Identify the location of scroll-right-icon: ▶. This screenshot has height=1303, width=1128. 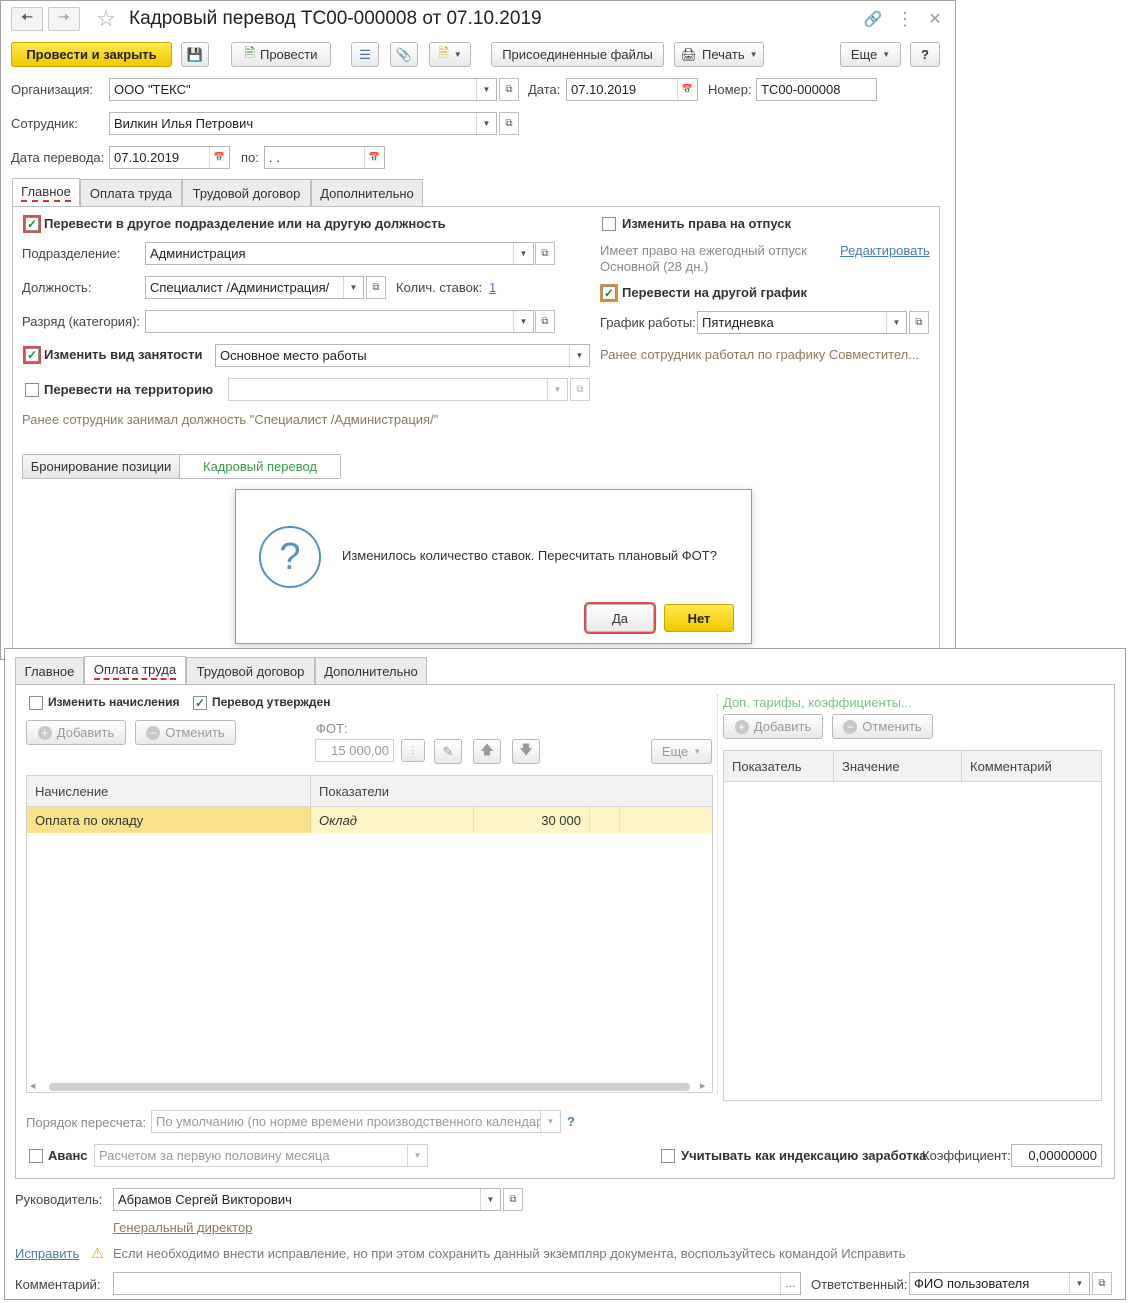
(702, 1086).